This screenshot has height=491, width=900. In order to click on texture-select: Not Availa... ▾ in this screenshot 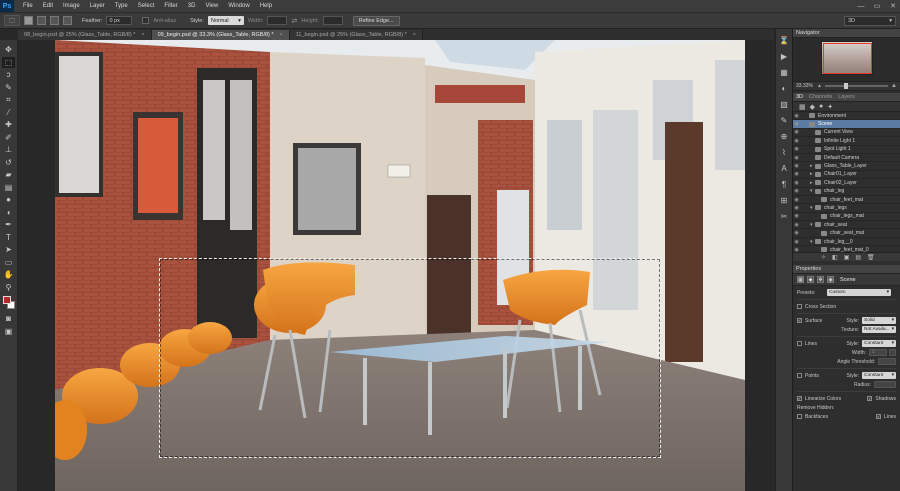, I will do `click(879, 329)`.